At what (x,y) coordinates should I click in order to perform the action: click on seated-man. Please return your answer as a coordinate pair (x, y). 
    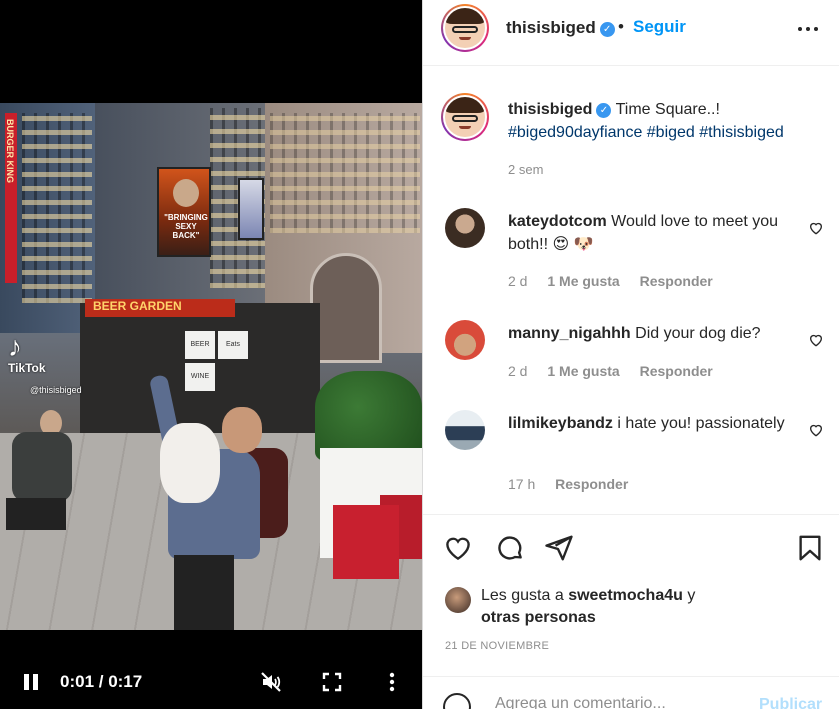
    Looking at the image, I should click on (39, 470).